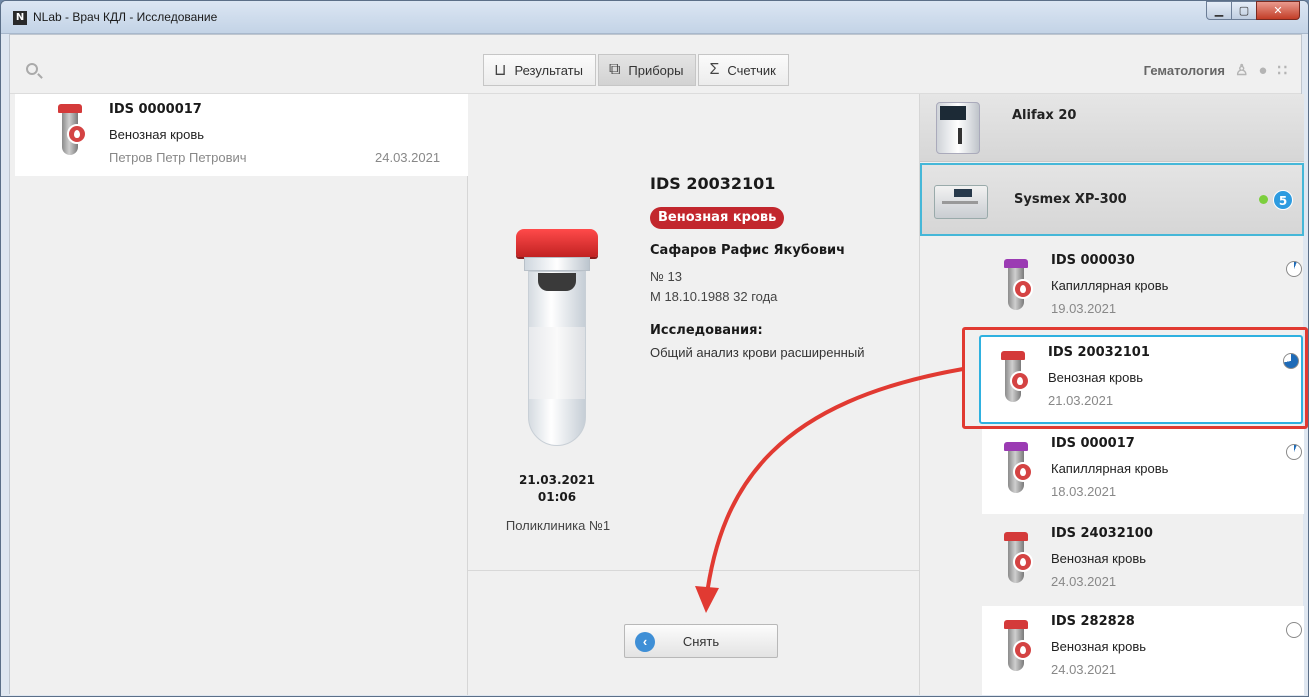 This screenshot has width=1309, height=697. Describe the element at coordinates (1283, 200) in the screenshot. I see `sample-count-badge: 5` at that location.